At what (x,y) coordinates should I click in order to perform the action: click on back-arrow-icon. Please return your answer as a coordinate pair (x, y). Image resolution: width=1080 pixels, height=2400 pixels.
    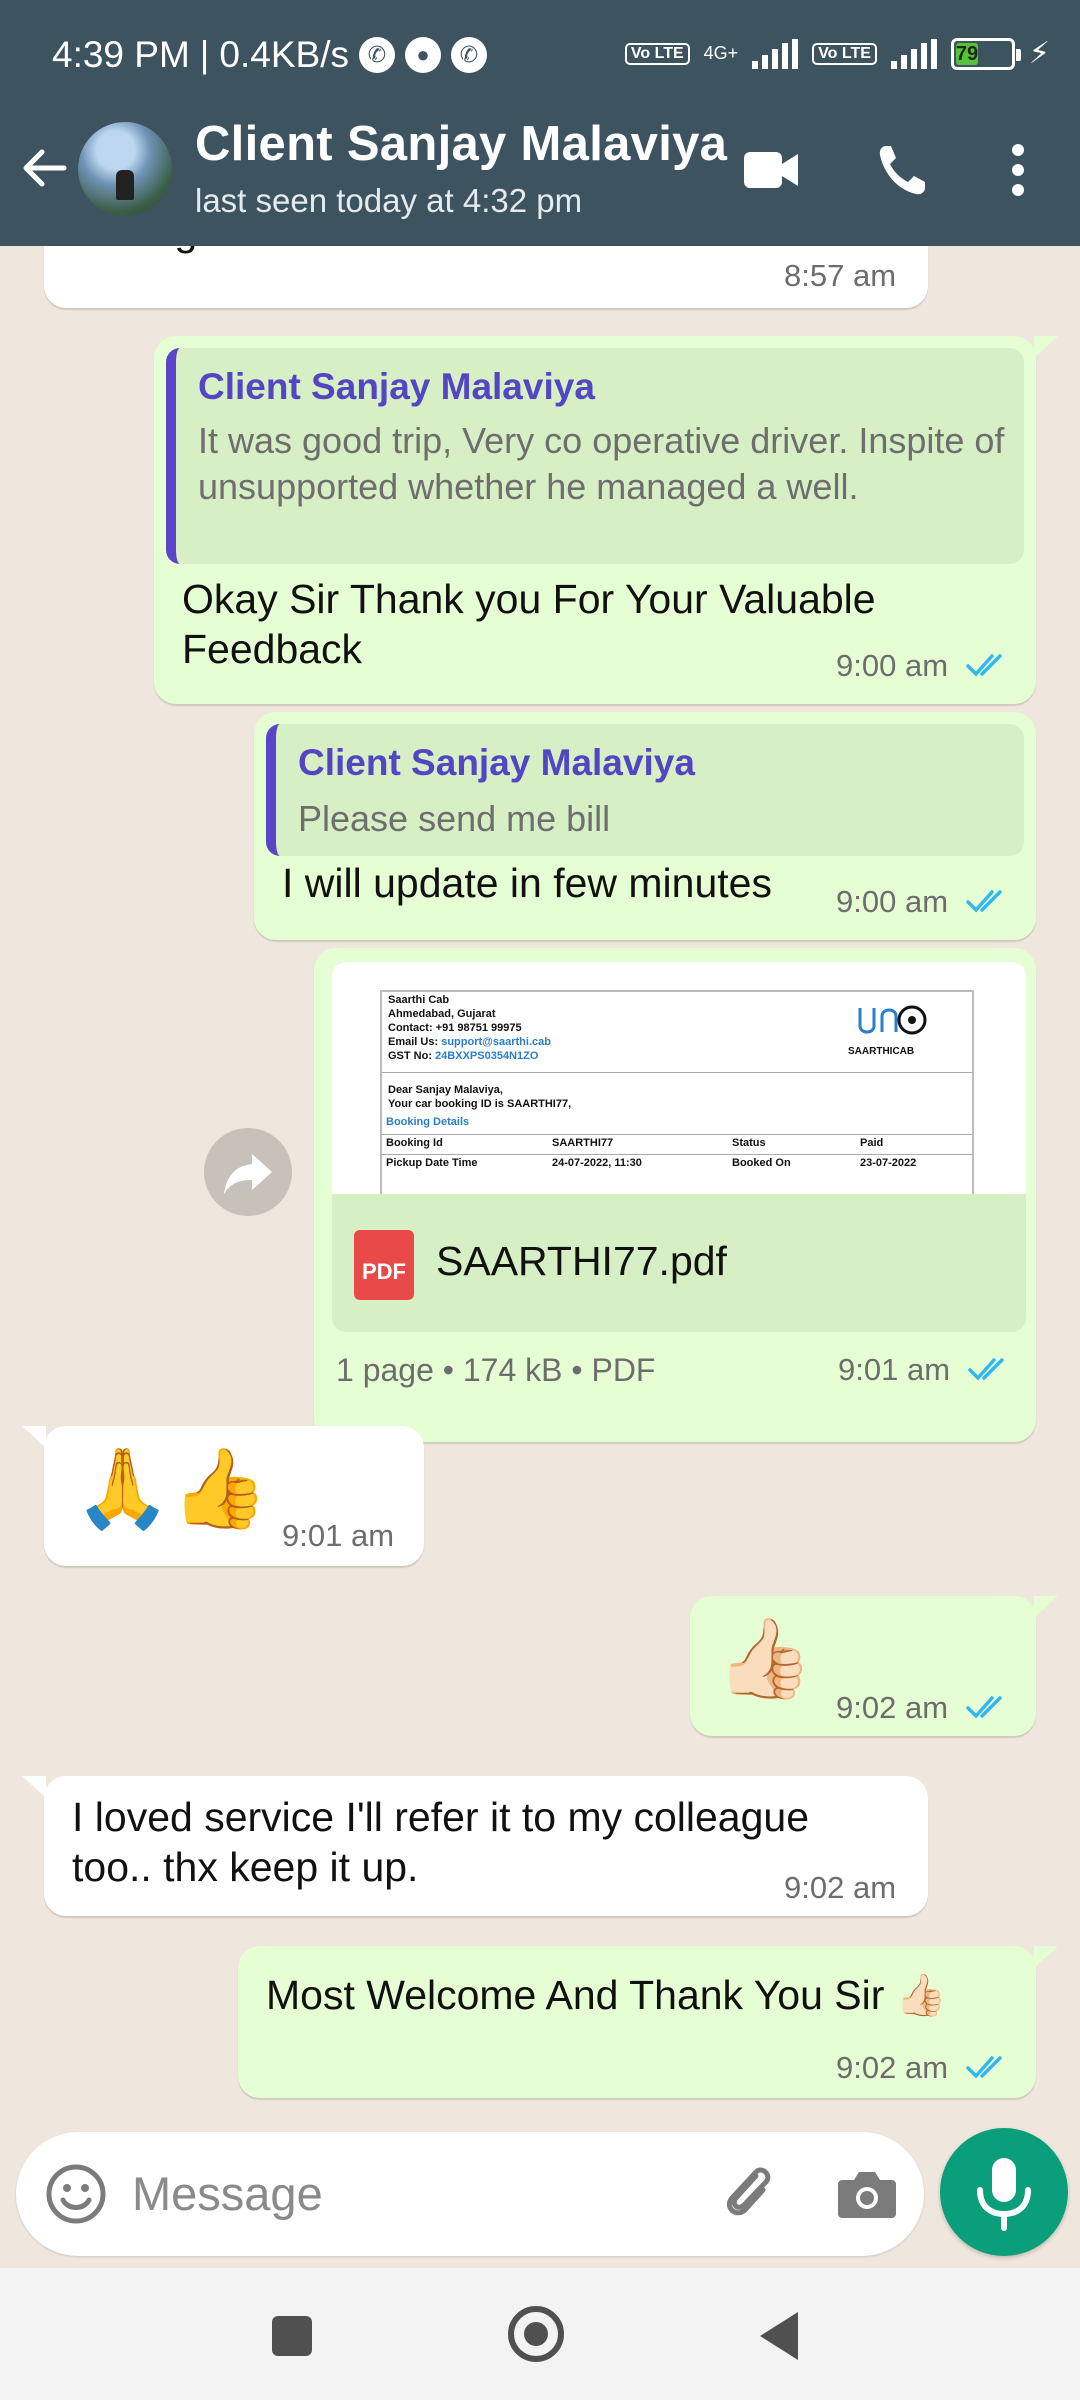
    Looking at the image, I should click on (44, 168).